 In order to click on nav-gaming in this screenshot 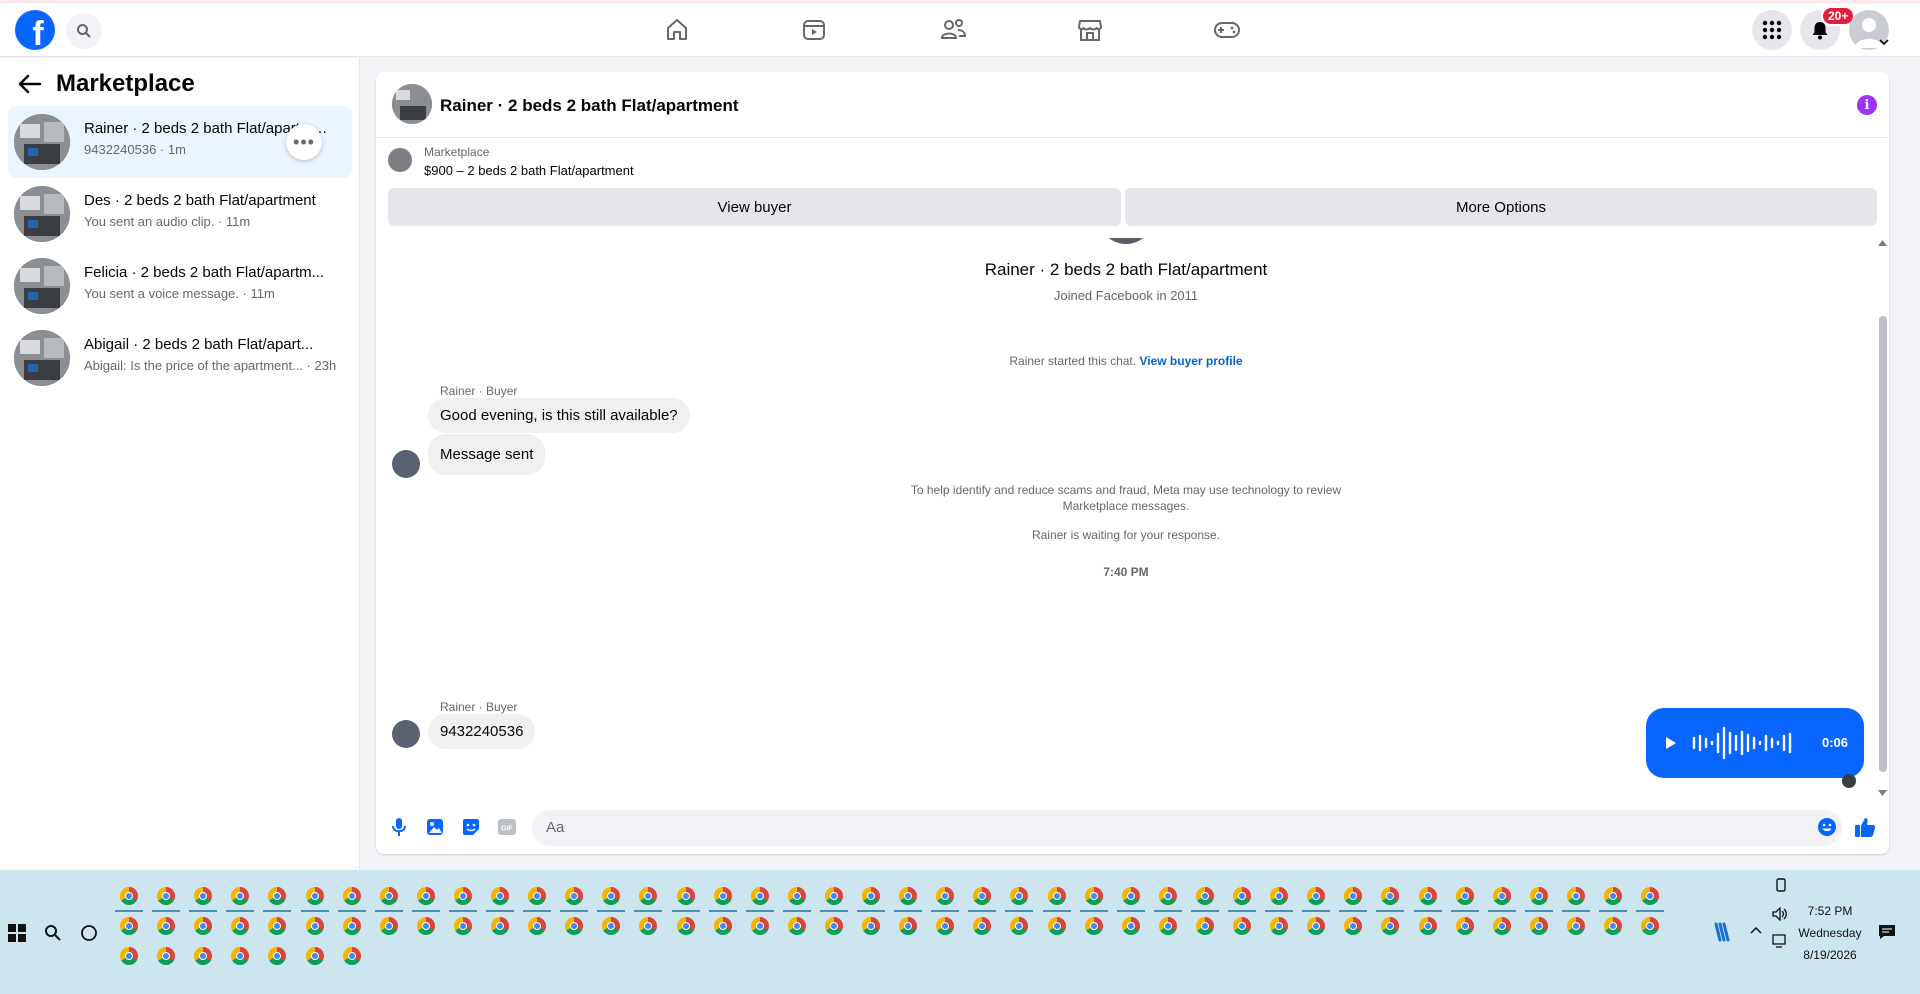, I will do `click(1227, 30)`.